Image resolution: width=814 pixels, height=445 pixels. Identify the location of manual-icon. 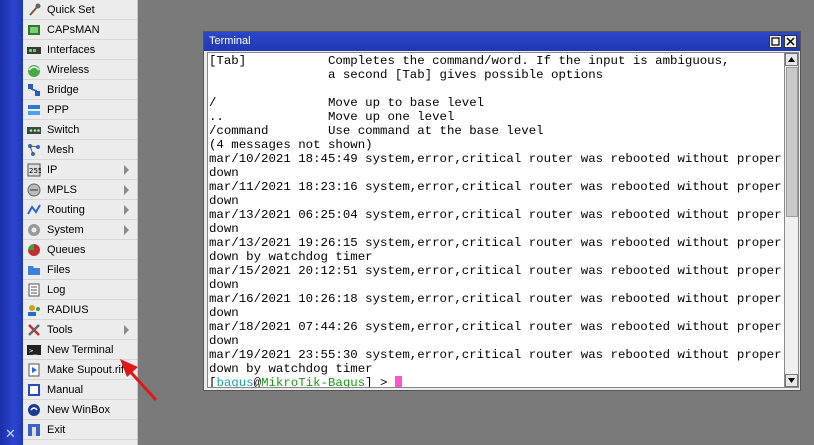
(34, 390).